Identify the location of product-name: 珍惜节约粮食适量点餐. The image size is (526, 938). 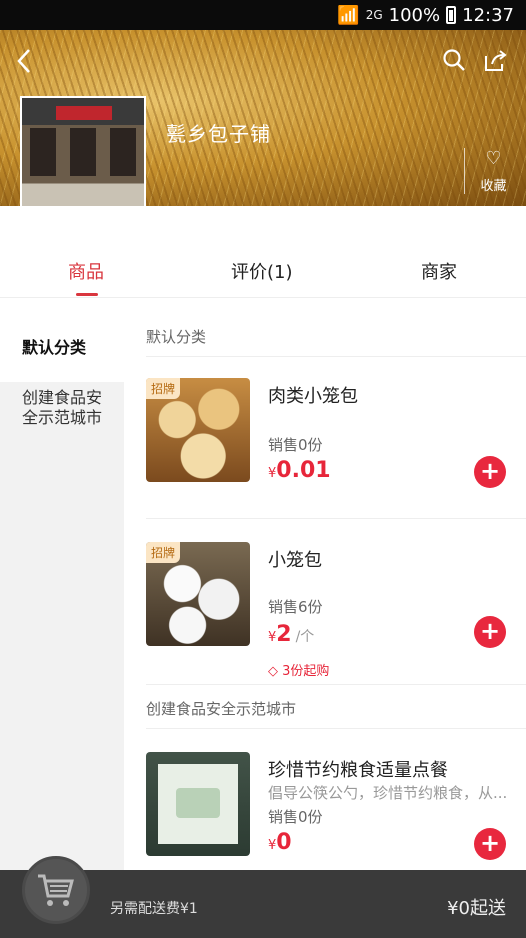
(358, 770).